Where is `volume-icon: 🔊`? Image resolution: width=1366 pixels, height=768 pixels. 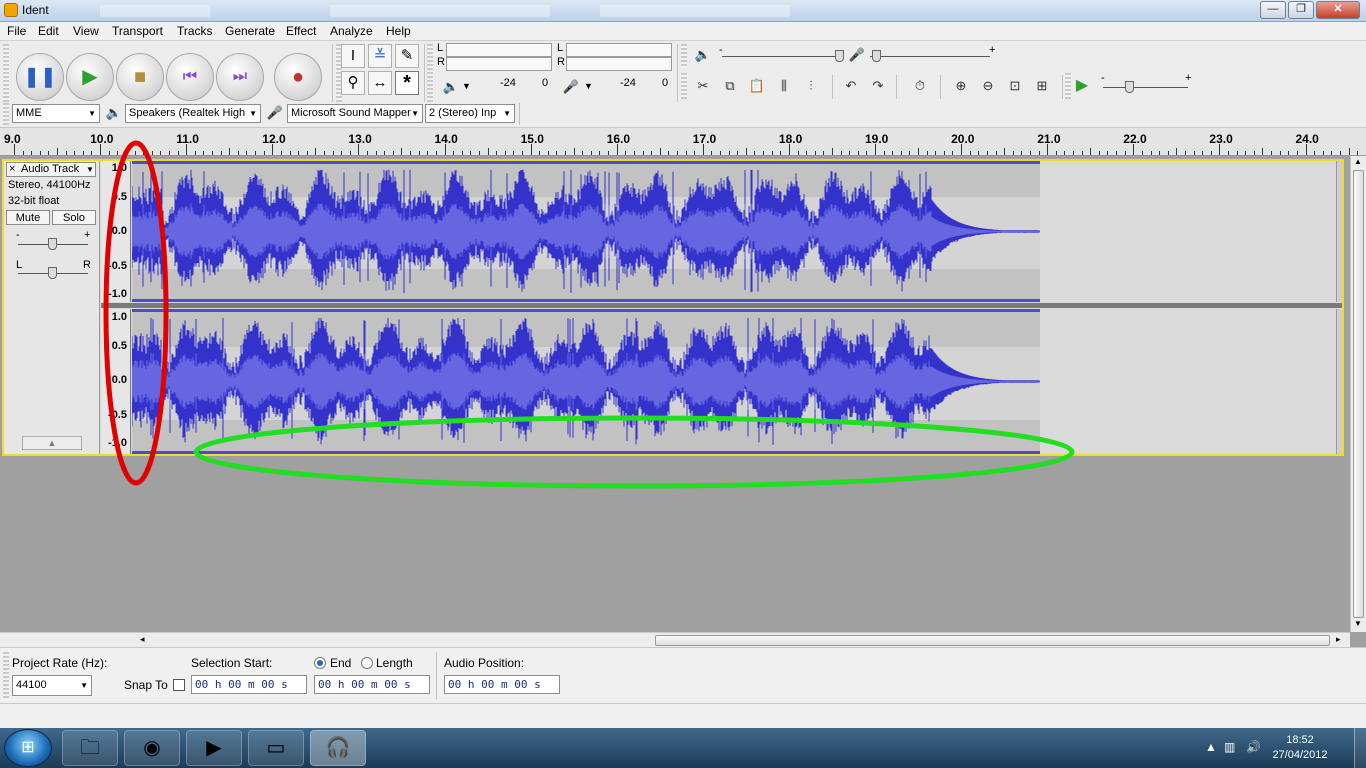
volume-icon: 🔊 is located at coordinates (1253, 747).